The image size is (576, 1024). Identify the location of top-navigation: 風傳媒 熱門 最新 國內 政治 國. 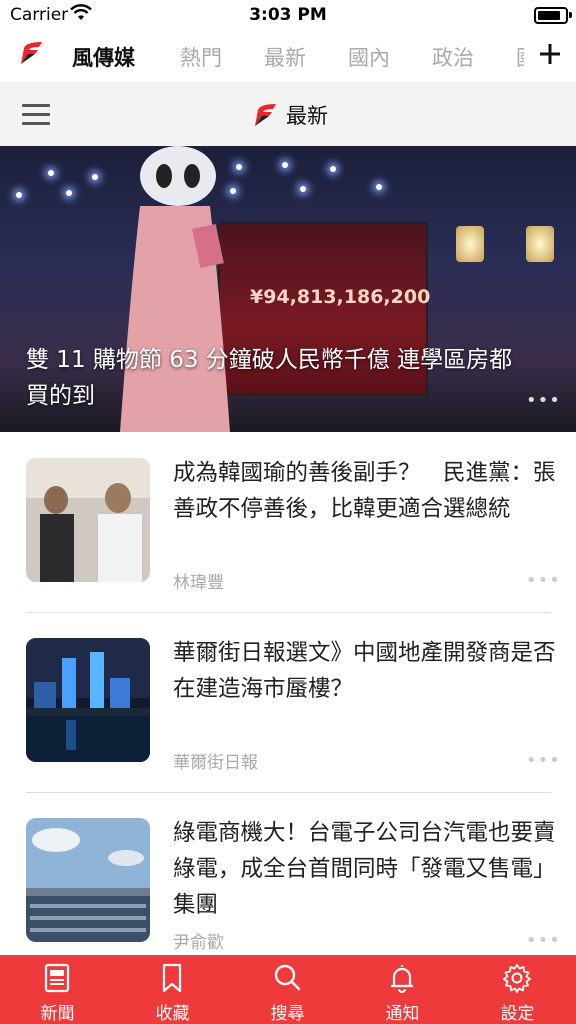
(288, 56).